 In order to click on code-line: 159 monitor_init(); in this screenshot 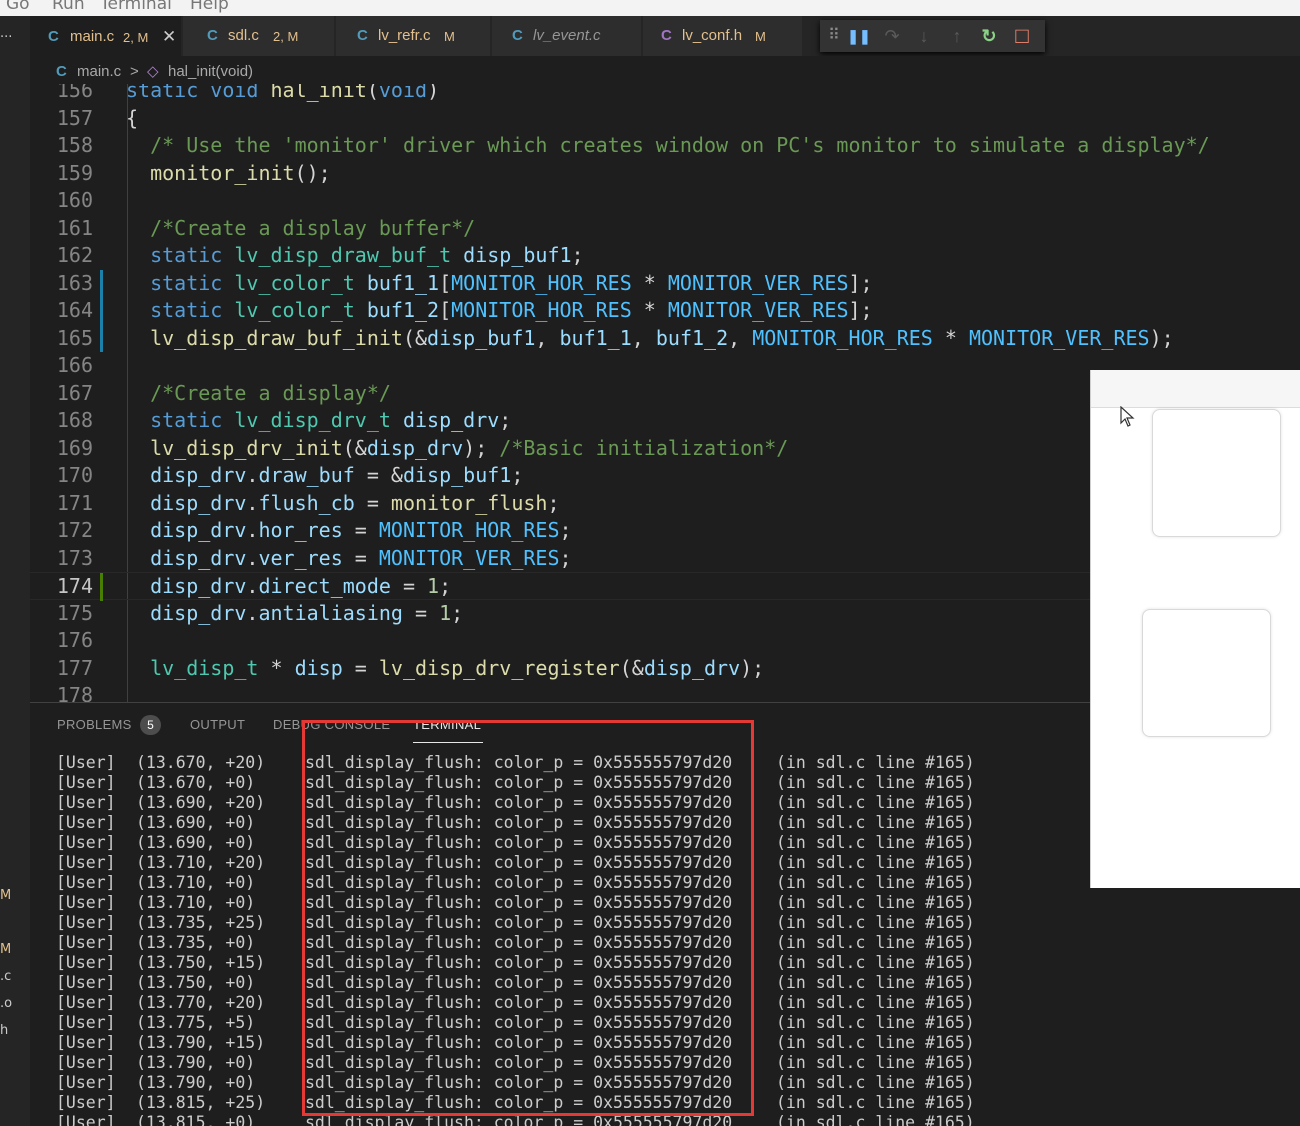, I will do `click(665, 174)`.